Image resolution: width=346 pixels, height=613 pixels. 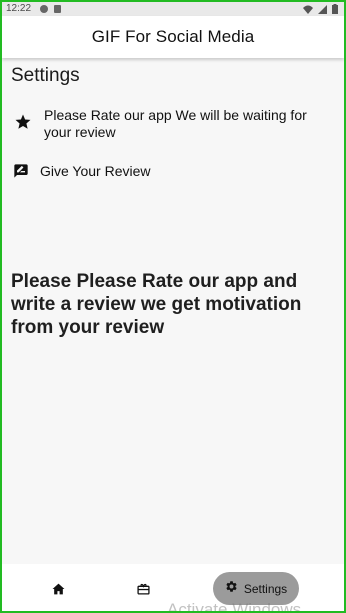 I want to click on give-review-label: Give Your Review, so click(x=95, y=171).